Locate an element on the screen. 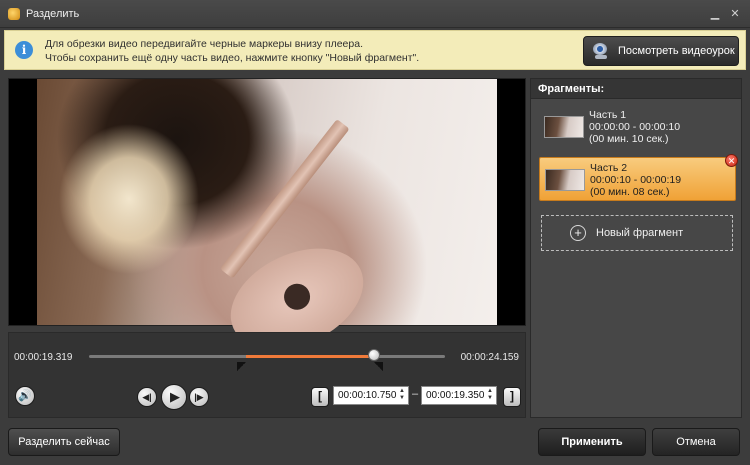  play-button: ▶ is located at coordinates (174, 397).